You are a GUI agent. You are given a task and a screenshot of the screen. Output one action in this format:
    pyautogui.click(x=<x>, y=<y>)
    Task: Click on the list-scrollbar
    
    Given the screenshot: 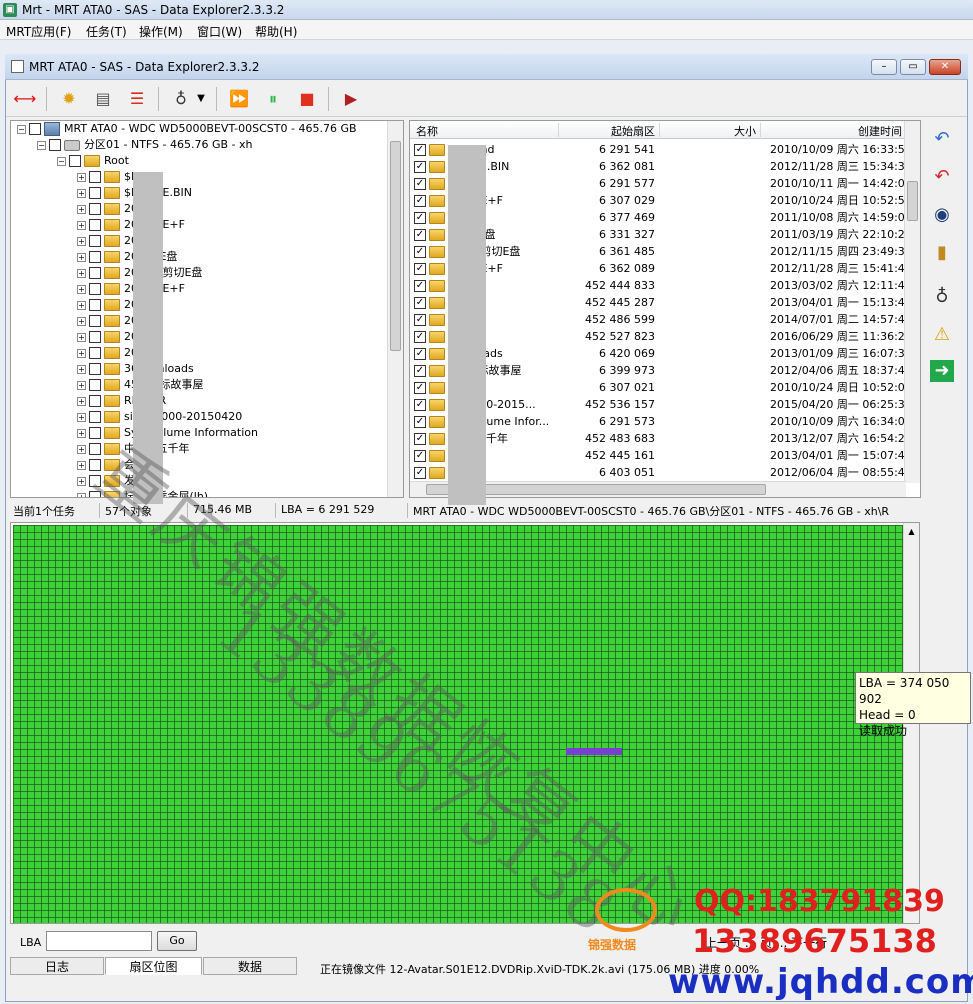 What is the action you would take?
    pyautogui.click(x=912, y=302)
    